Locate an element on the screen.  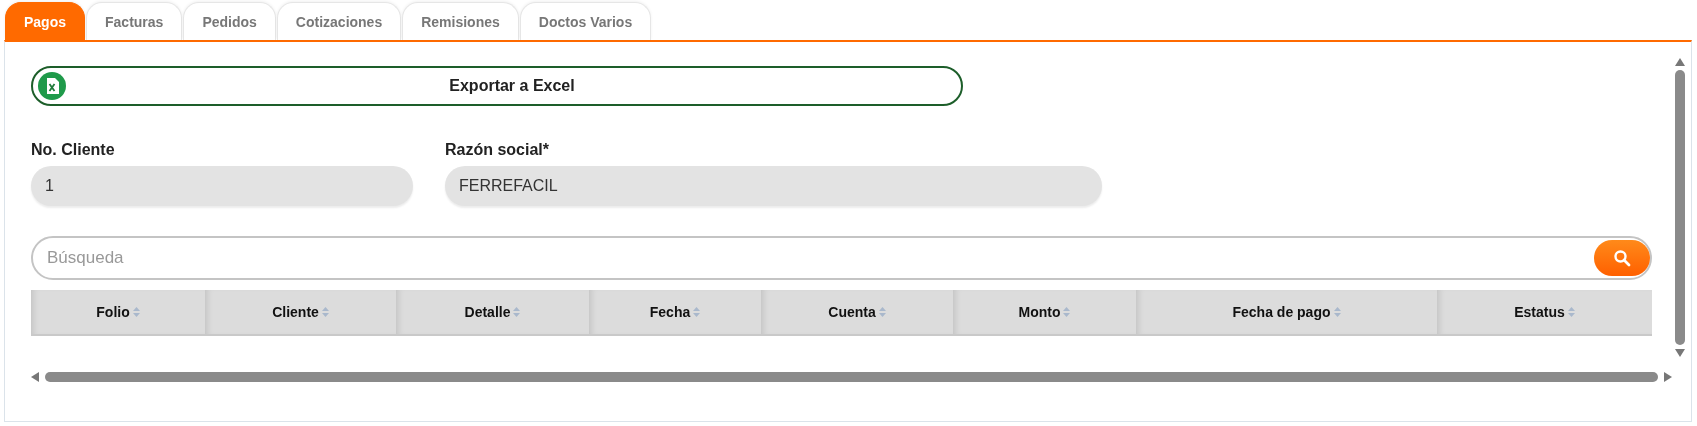
tab: Facturas is located at coordinates (134, 21).